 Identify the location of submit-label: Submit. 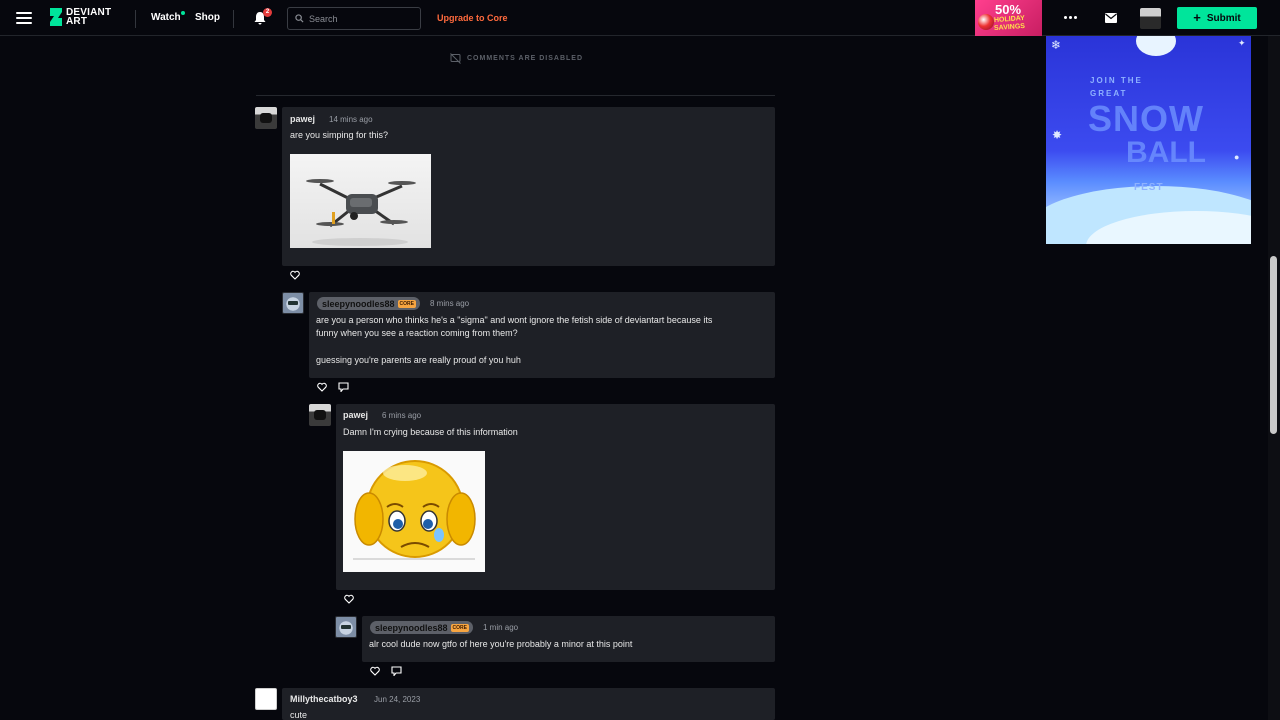
(1223, 18).